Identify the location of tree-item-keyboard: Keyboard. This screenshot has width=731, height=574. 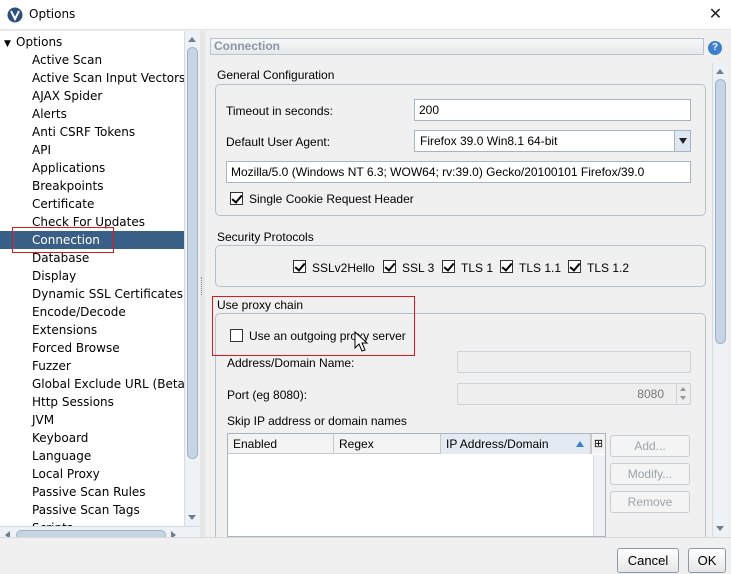
(92, 438).